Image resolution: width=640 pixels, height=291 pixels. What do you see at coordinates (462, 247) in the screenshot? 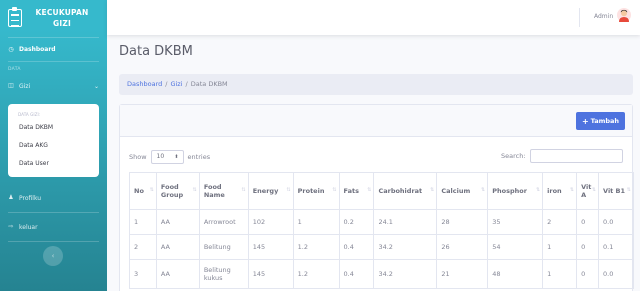
I see `table-cell: 26` at bounding box center [462, 247].